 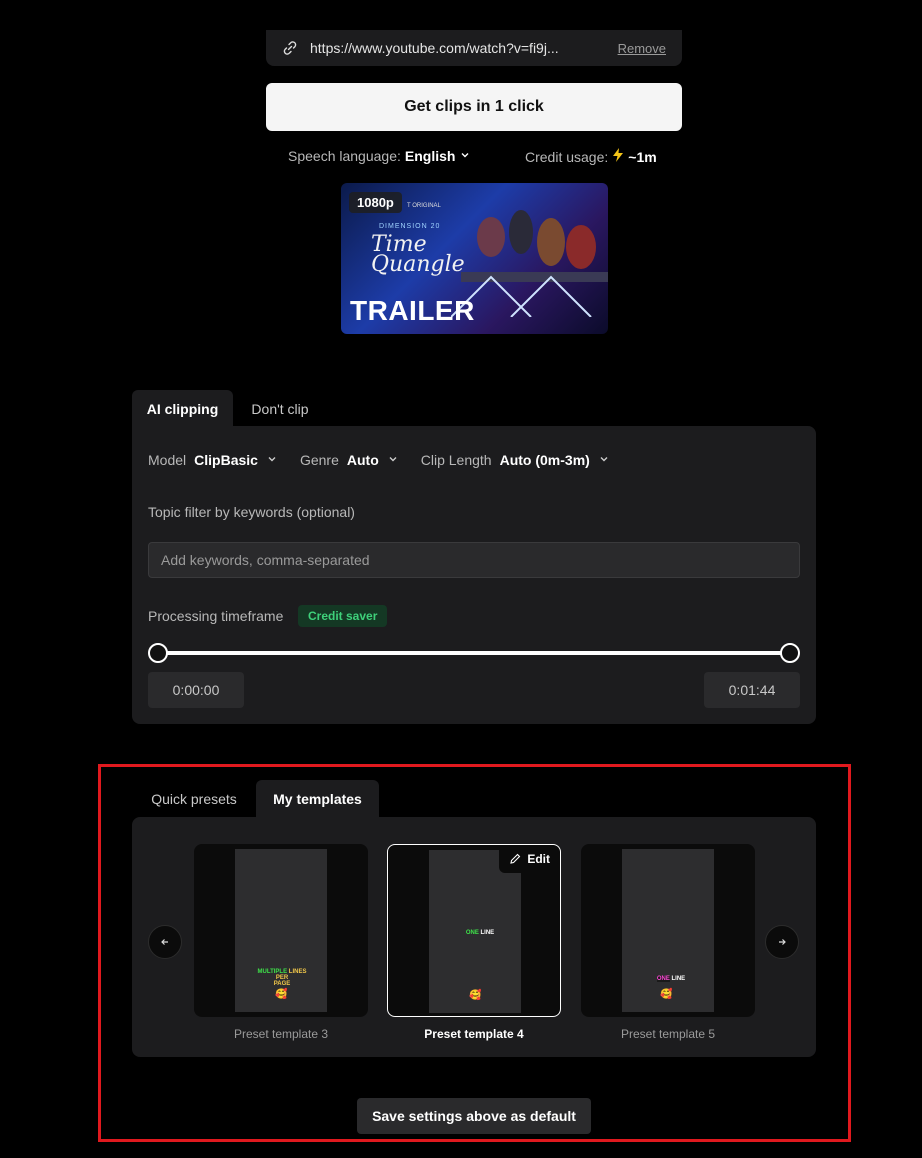 I want to click on template-card: ONE LINE 🥰, so click(x=668, y=930).